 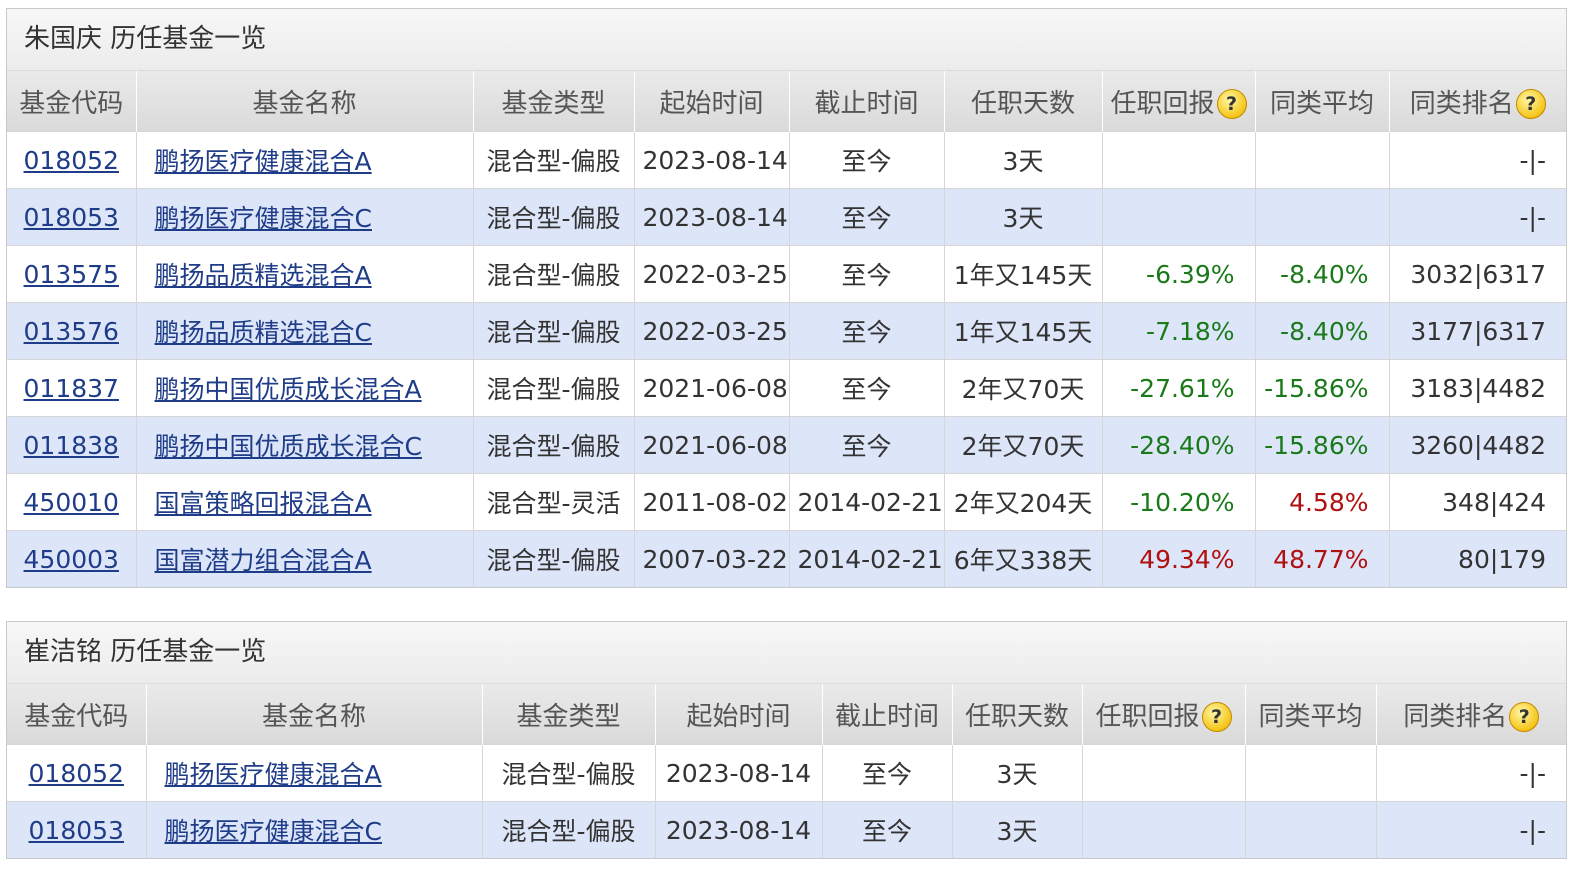 I want to click on fund-code-cell: 011837, so click(x=72, y=388).